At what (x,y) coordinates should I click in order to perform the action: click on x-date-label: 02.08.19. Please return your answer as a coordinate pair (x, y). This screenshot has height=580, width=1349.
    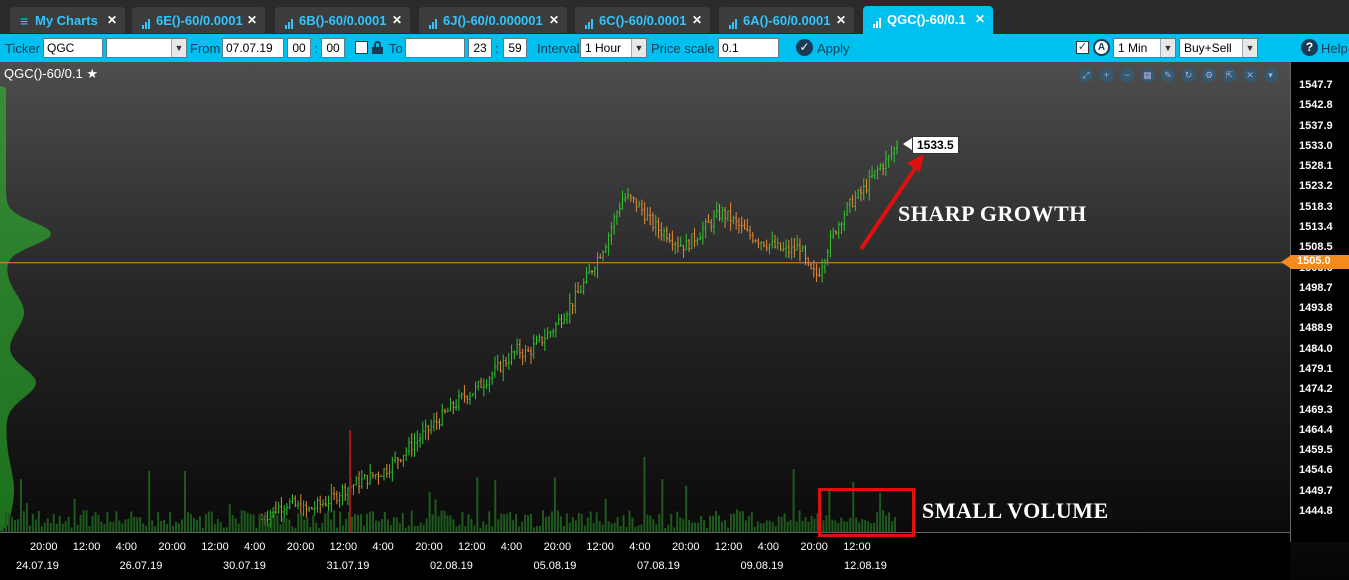
    Looking at the image, I should click on (451, 566).